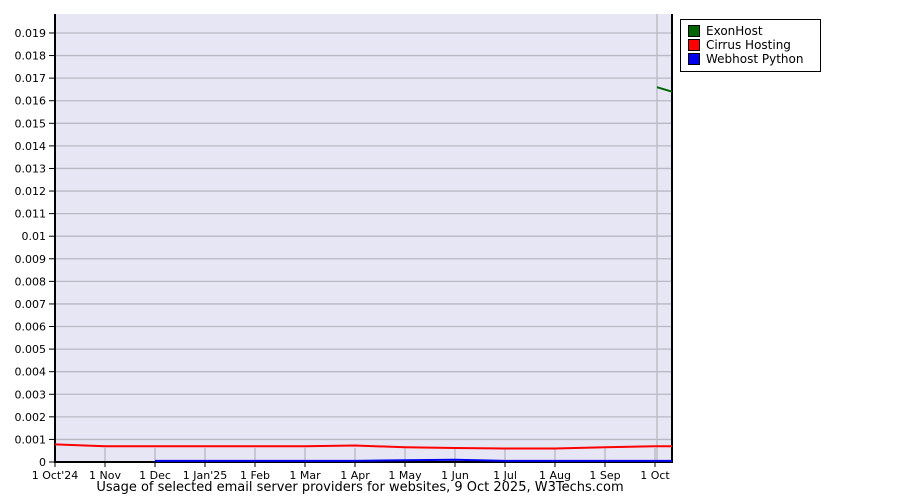 This screenshot has width=900, height=500. What do you see at coordinates (34, 236) in the screenshot?
I see `y-tick-label: 0.01` at bounding box center [34, 236].